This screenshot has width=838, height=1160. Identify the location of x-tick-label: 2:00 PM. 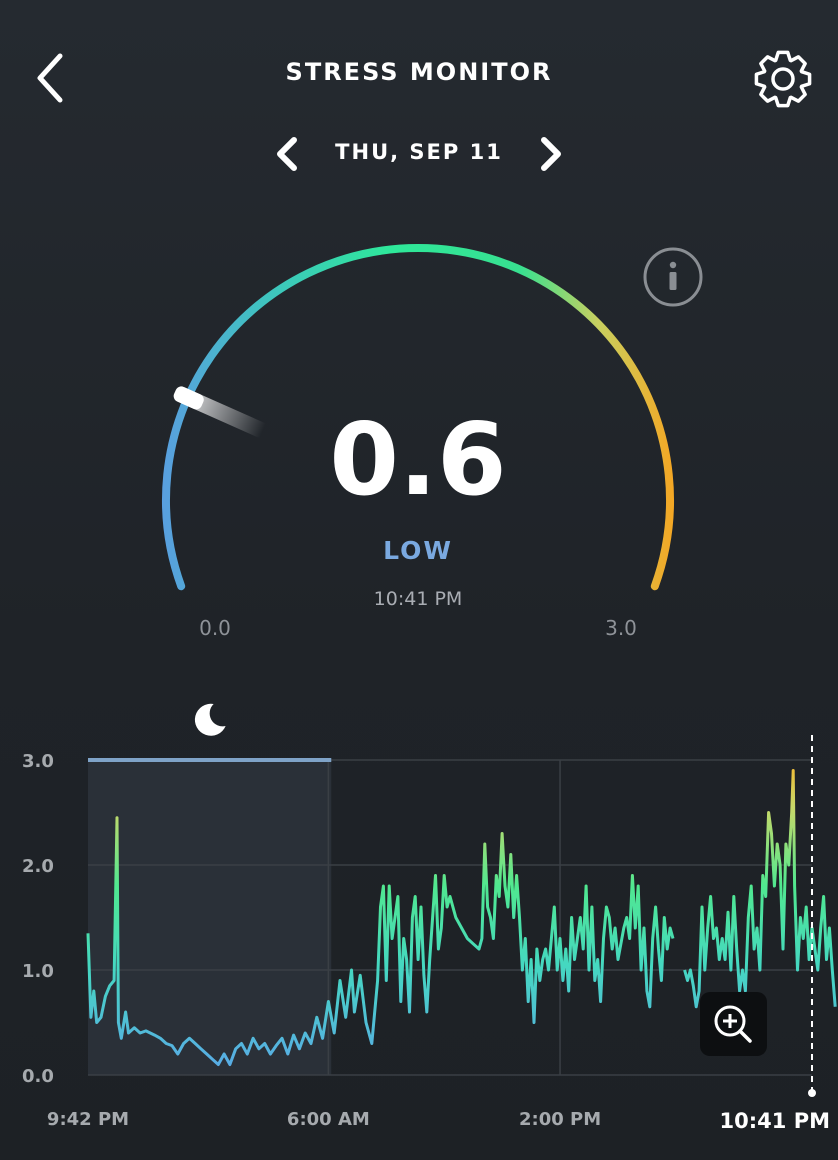
(560, 1119).